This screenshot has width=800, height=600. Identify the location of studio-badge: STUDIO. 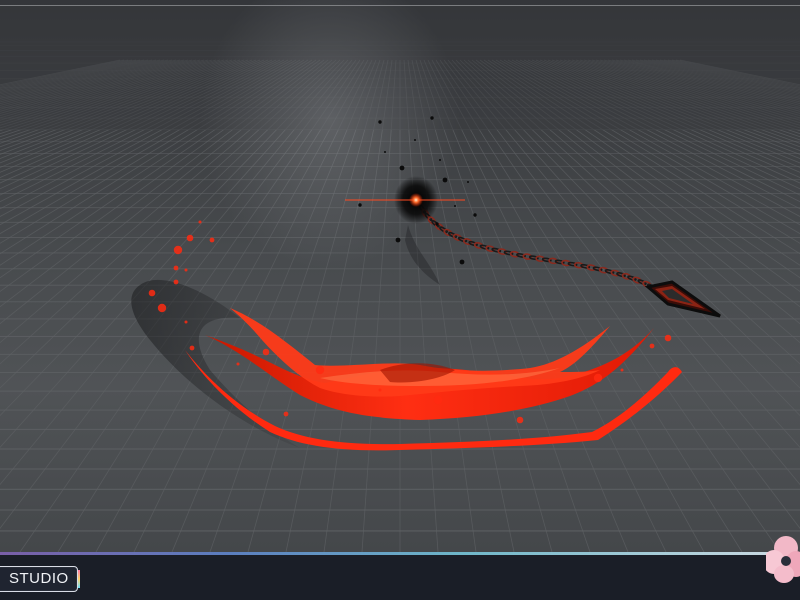
(40, 579).